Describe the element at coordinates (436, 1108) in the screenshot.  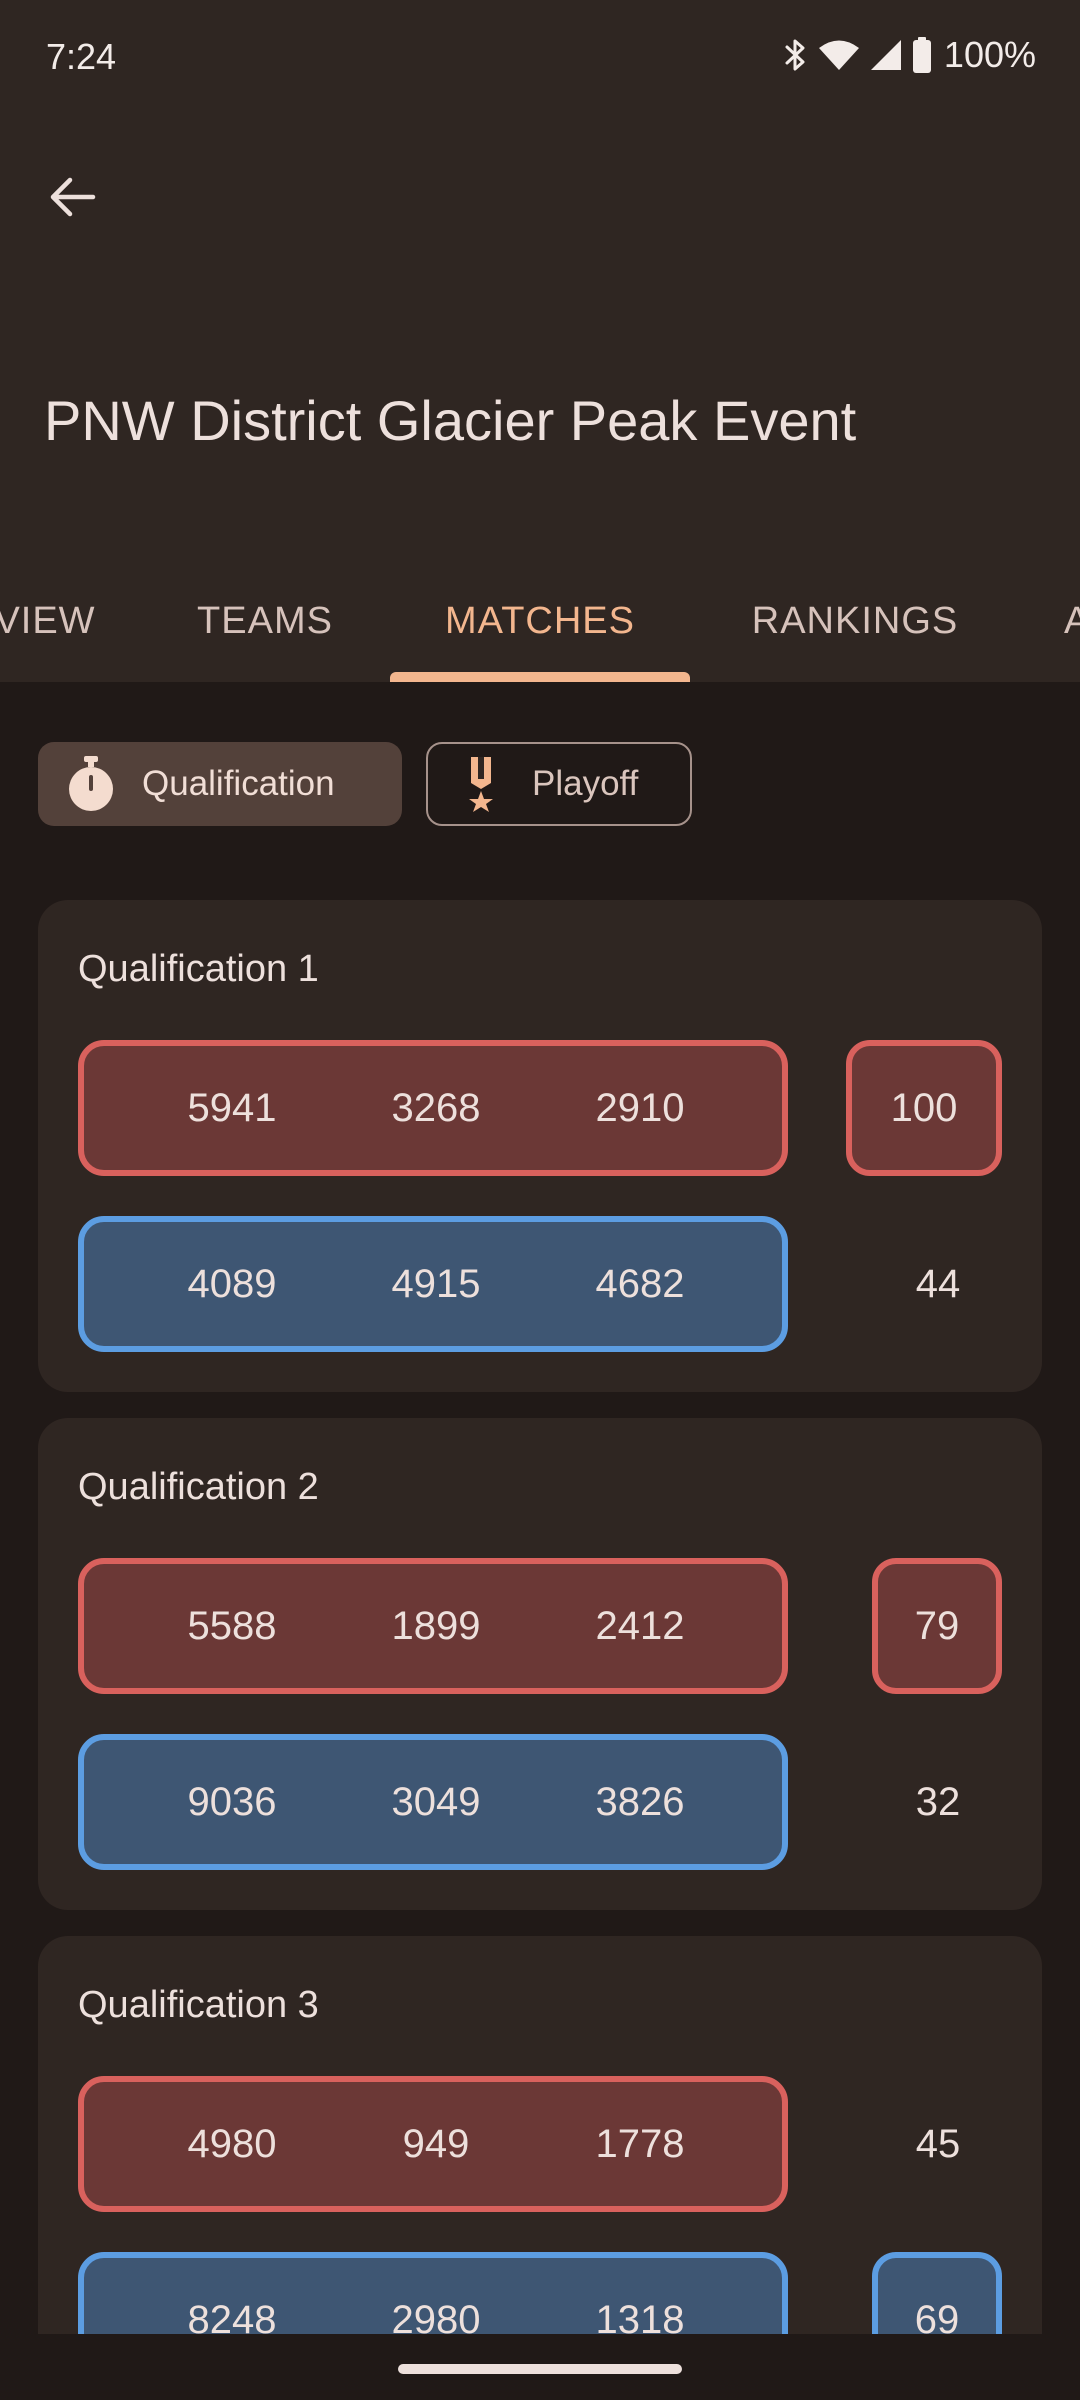
I see `team-number: 3268` at that location.